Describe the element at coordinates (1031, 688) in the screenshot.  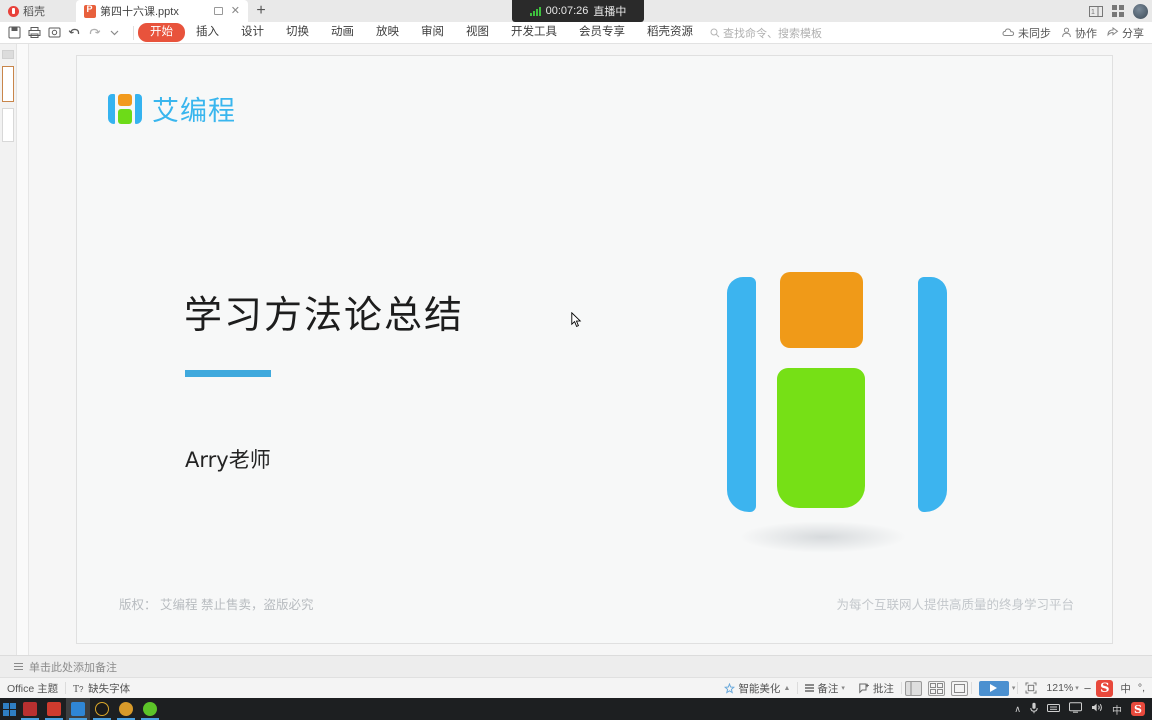
I see `fit-slide-button` at that location.